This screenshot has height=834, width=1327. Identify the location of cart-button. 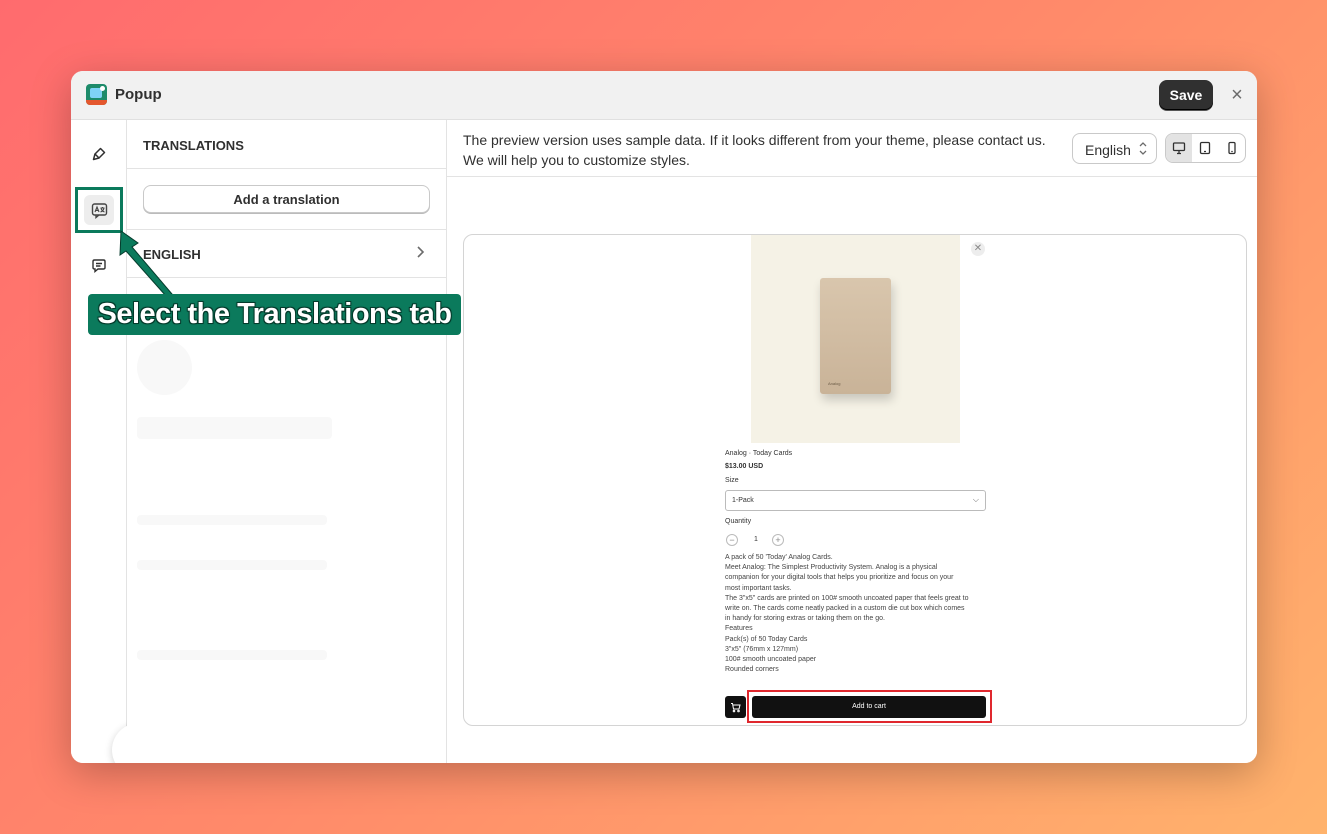
(735, 707).